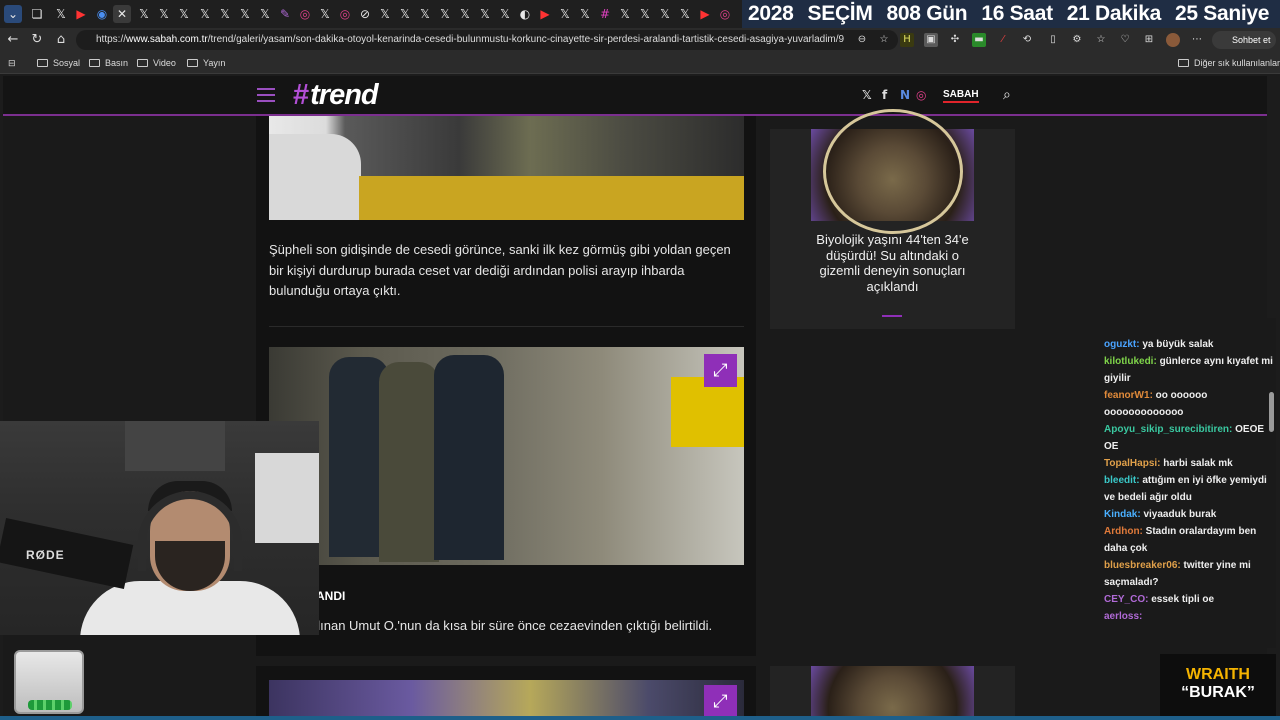 The image size is (1280, 720). I want to click on reload-icon: ↻, so click(37, 40).